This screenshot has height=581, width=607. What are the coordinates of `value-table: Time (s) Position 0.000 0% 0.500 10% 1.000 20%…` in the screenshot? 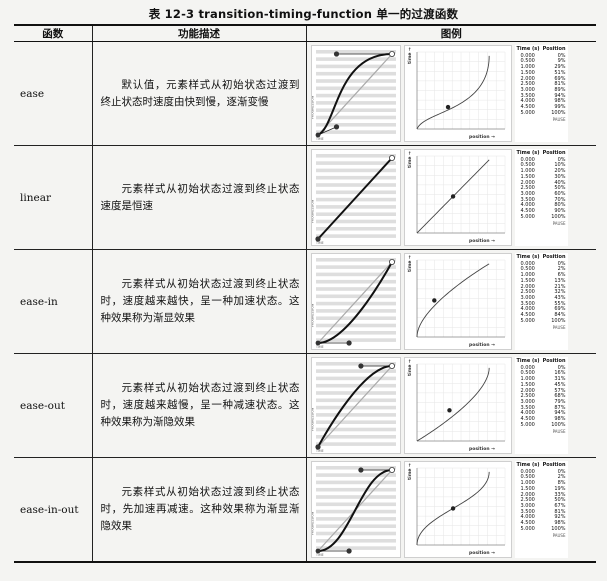 It's located at (541, 197).